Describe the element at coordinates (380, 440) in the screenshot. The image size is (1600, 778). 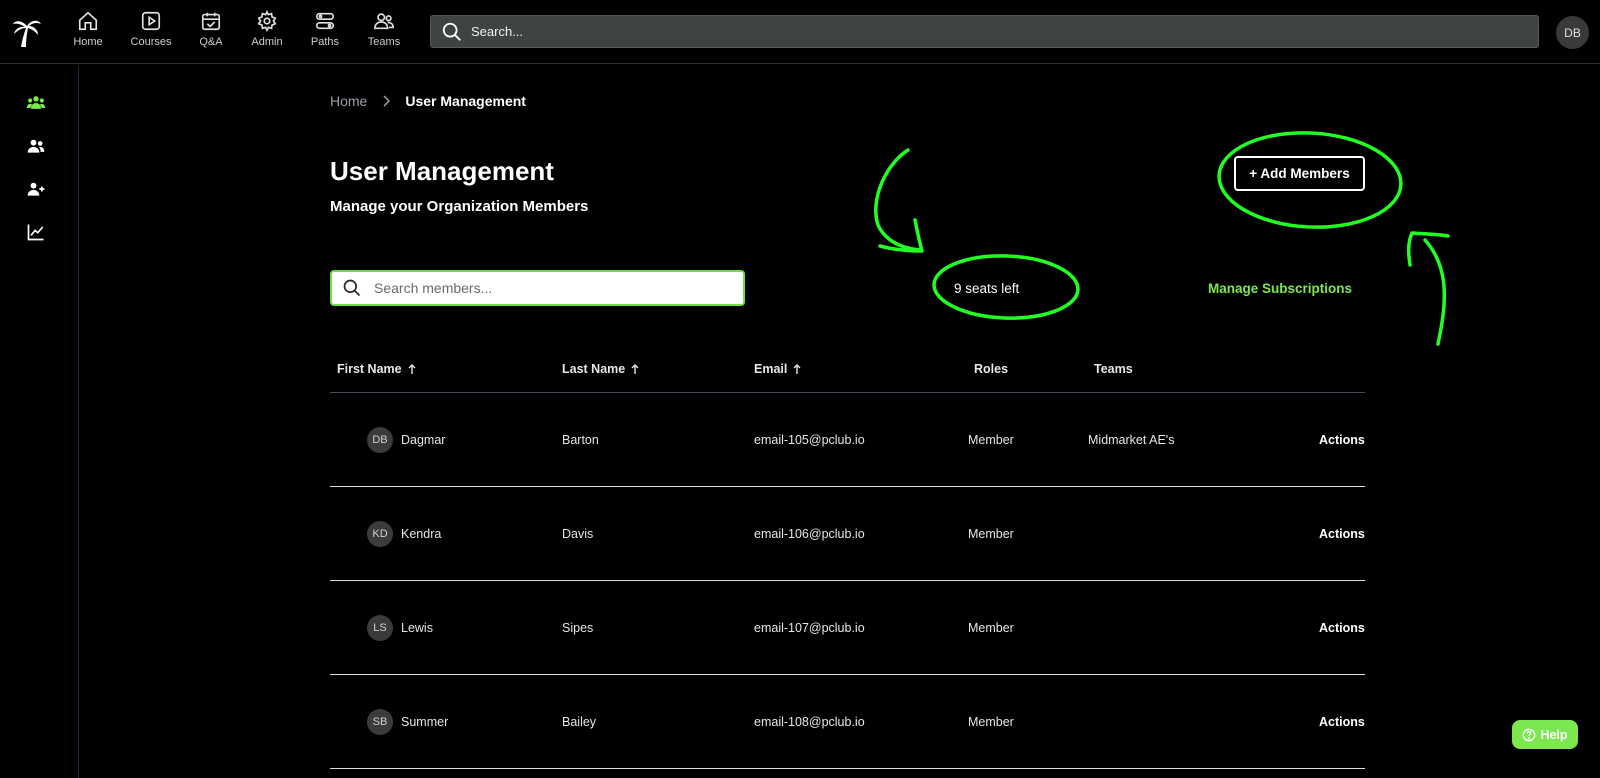
I see `avatar: DB` at that location.